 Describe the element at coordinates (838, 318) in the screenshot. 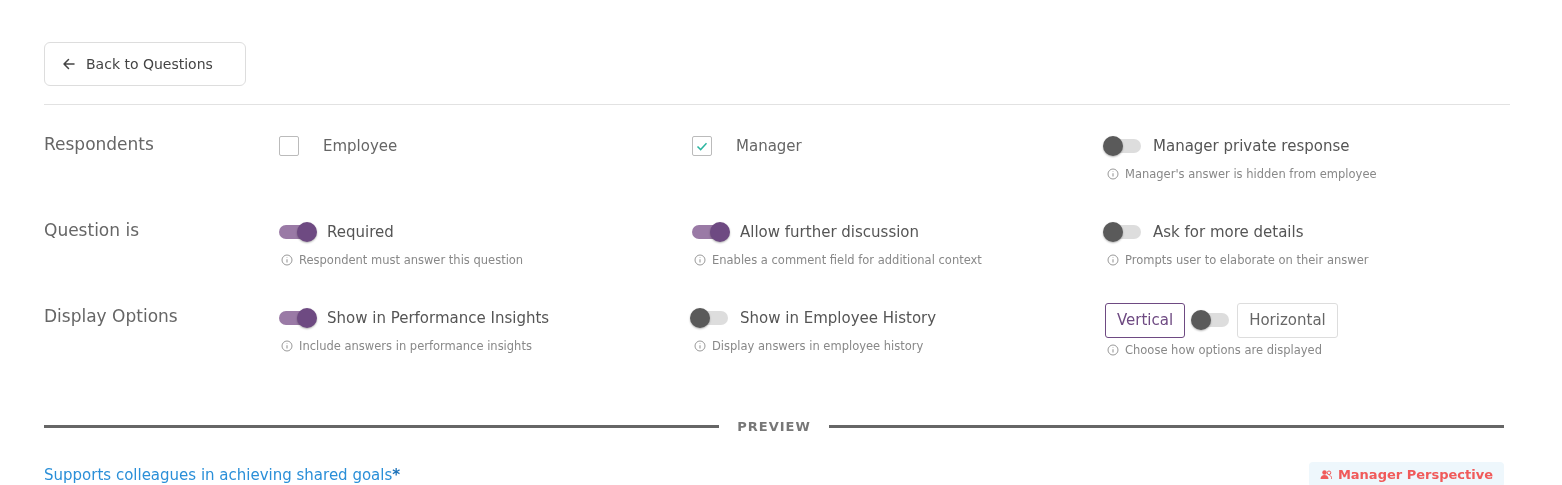

I see `toggle-label: Show in Employee History` at that location.